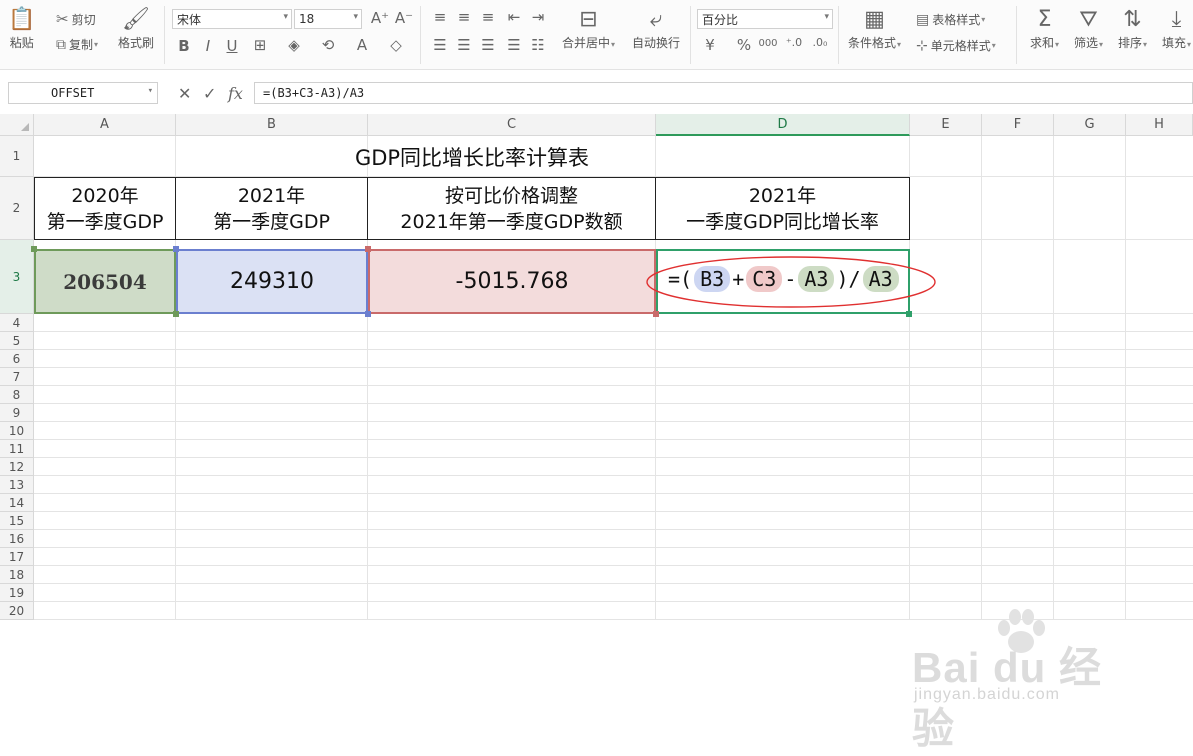  What do you see at coordinates (105, 281) in the screenshot?
I see `cell-a3: 206504` at bounding box center [105, 281].